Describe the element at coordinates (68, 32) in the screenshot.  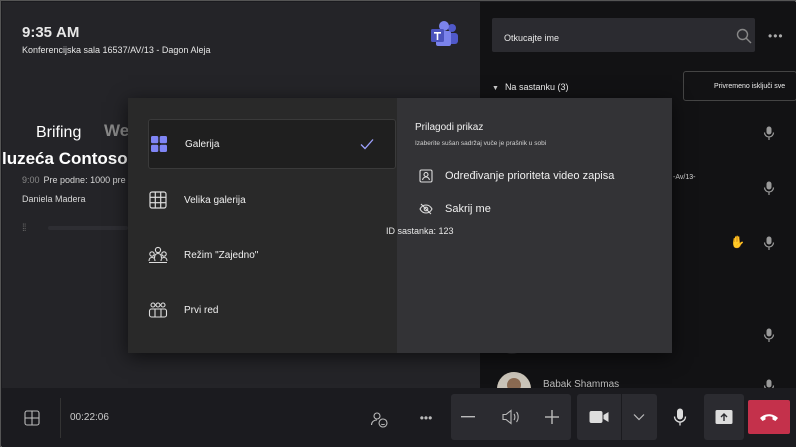
I see `clock-ampm: AM` at that location.